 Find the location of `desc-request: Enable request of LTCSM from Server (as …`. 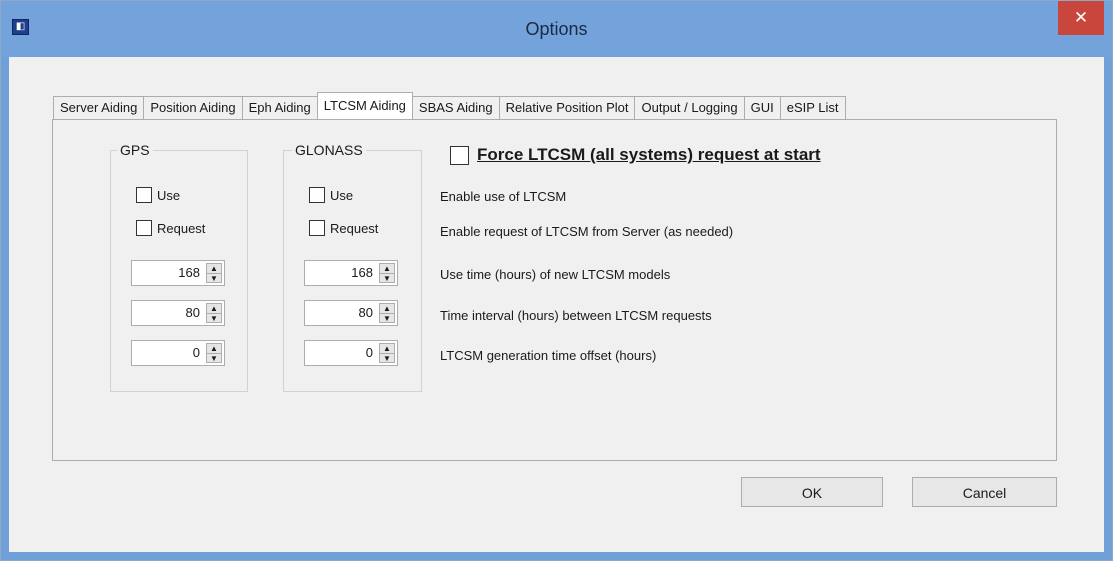

desc-request: Enable request of LTCSM from Server (as … is located at coordinates (587, 231).